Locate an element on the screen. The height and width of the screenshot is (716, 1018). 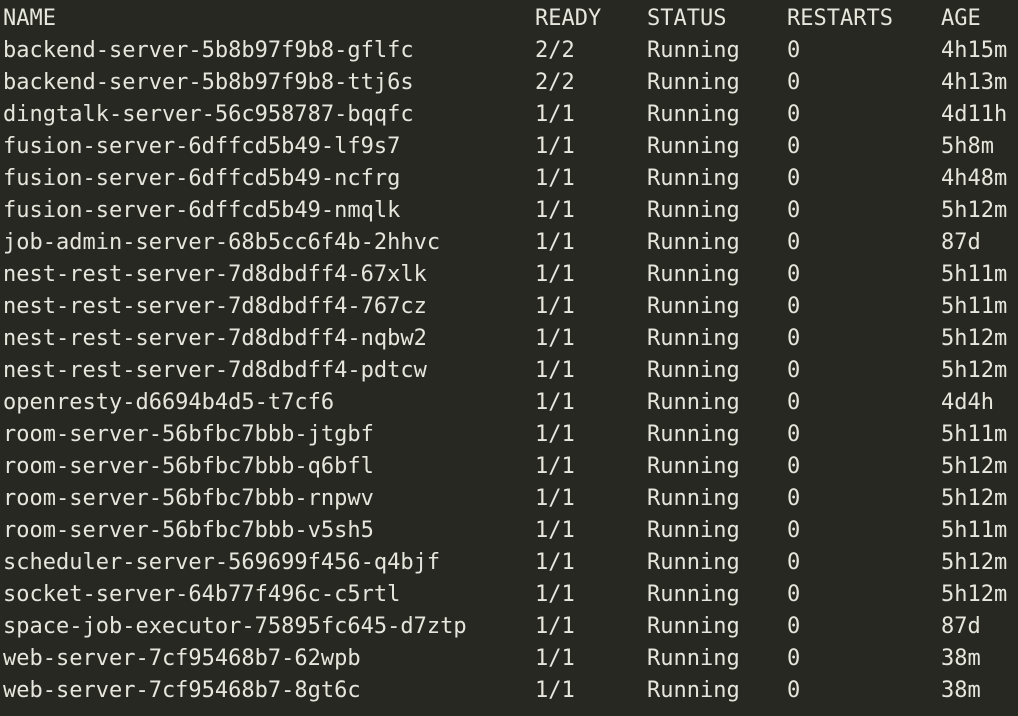
pod-age: 87d is located at coordinates (961, 242).